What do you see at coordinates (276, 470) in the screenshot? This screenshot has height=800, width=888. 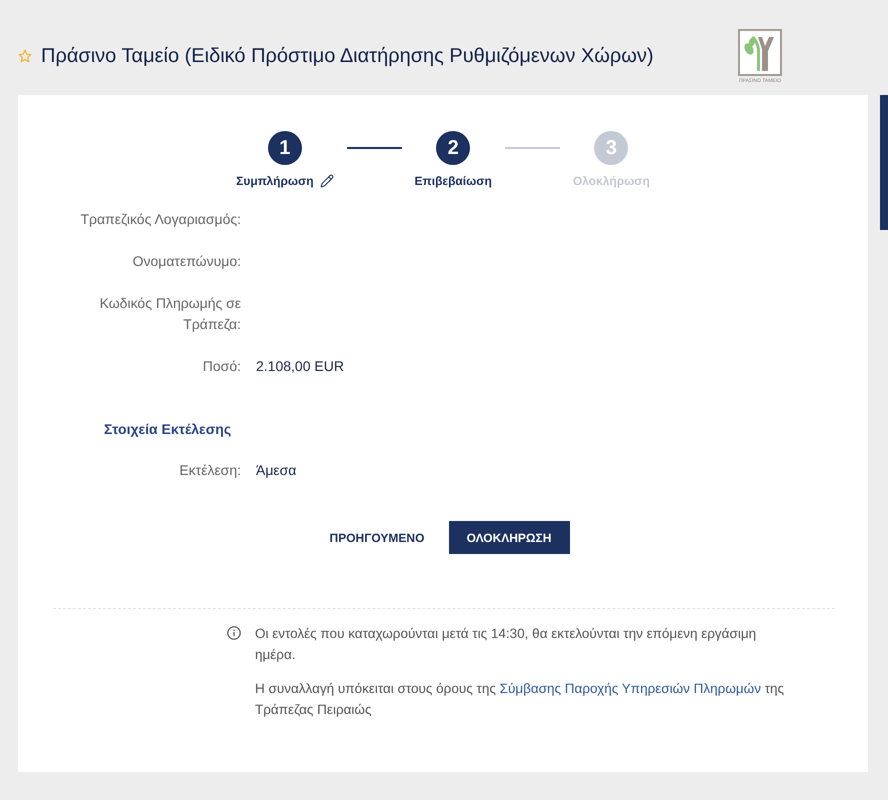 I see `field-value: Άμεσα` at bounding box center [276, 470].